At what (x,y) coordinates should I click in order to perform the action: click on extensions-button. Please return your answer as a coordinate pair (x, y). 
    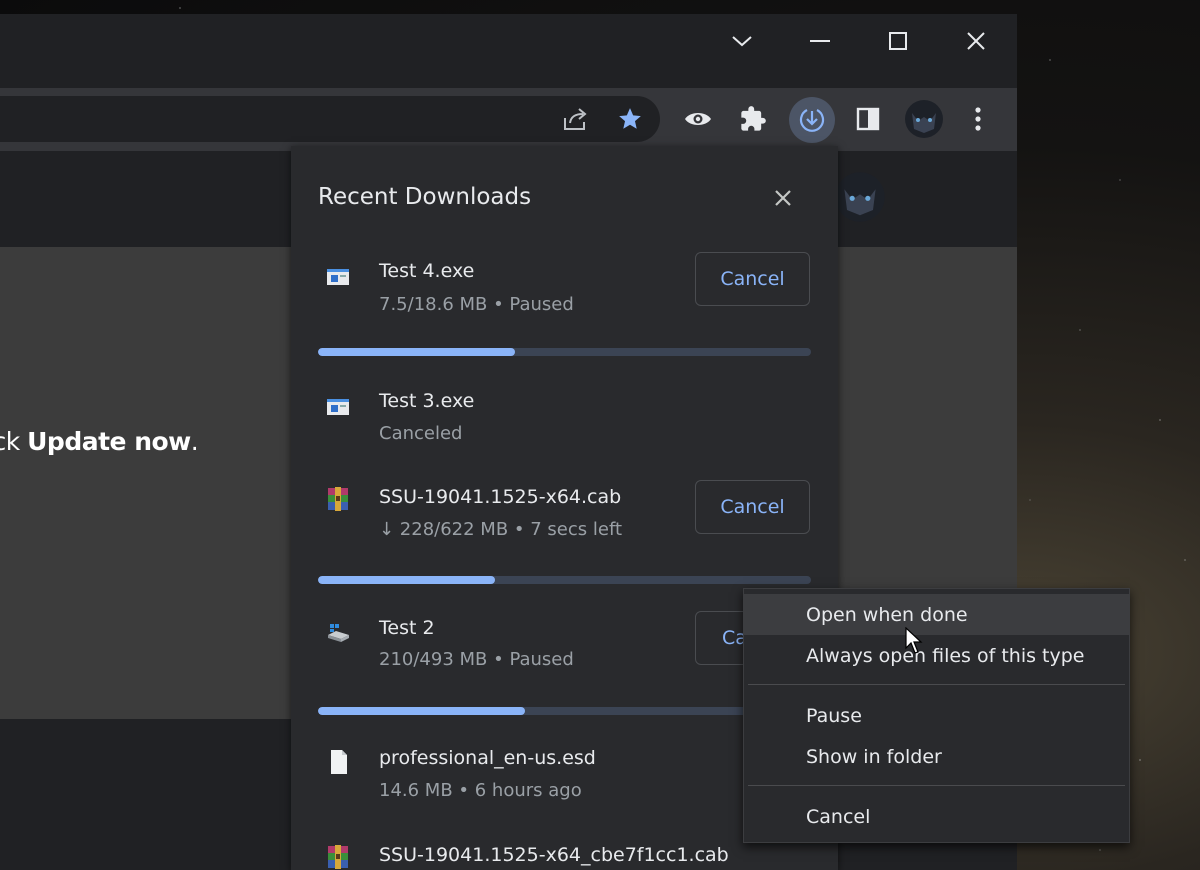
    Looking at the image, I should click on (753, 119).